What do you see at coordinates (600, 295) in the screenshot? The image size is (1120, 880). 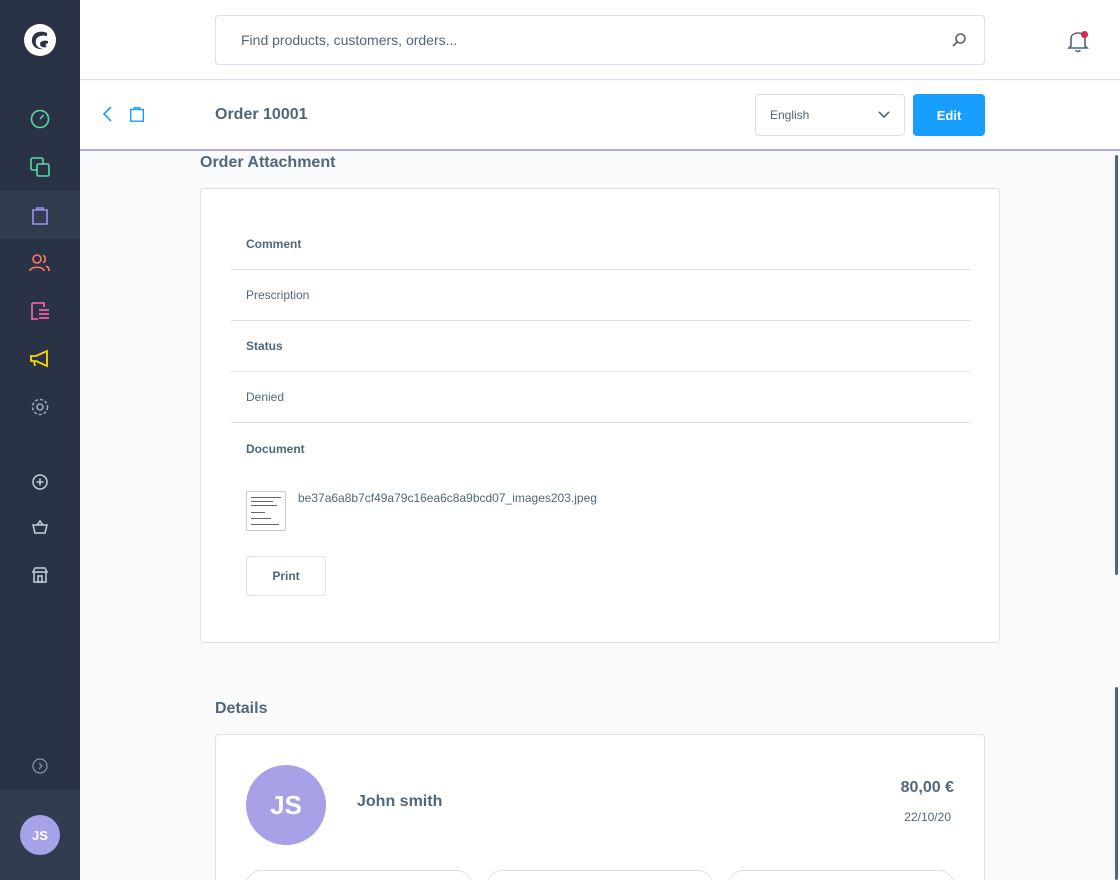 I see `comment-value: Prescription` at bounding box center [600, 295].